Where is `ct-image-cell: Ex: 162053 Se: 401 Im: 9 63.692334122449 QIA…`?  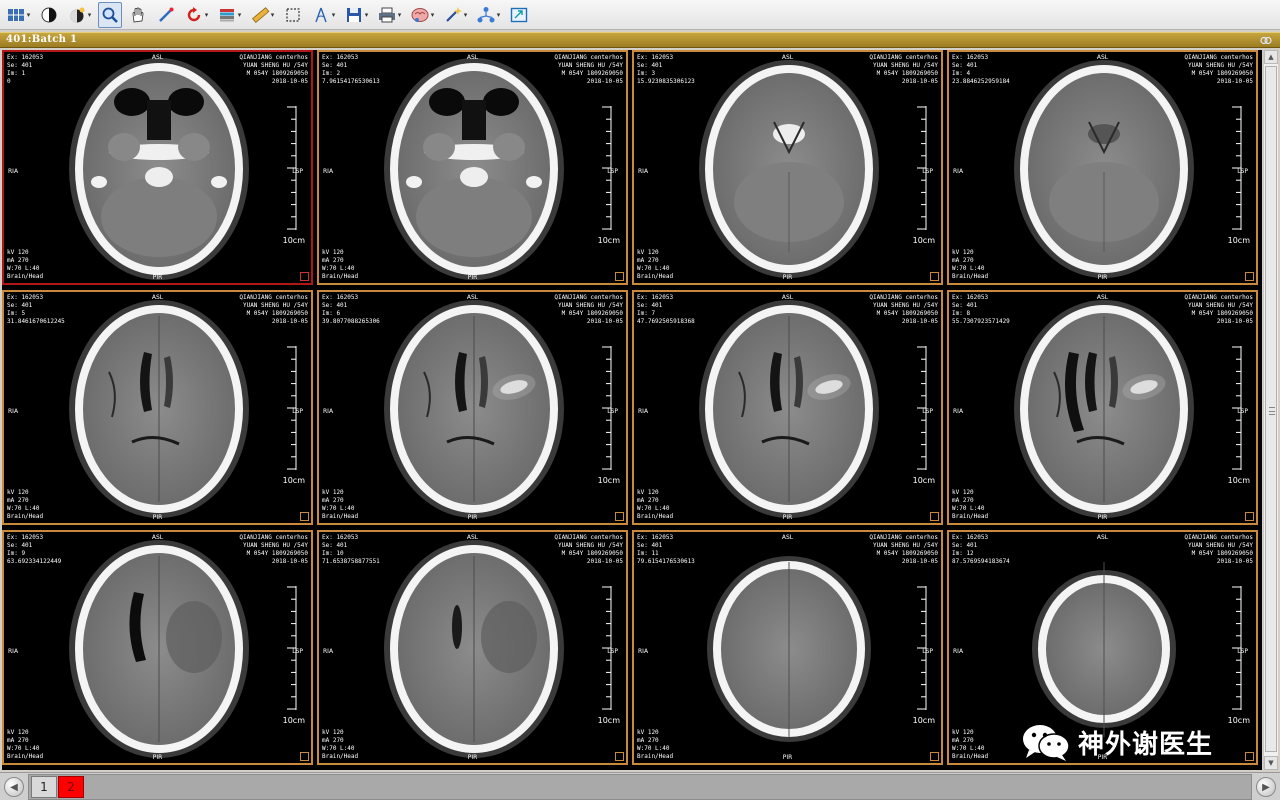
ct-image-cell: Ex: 162053 Se: 401 Im: 9 63.692334122449 QIA… is located at coordinates (157, 647).